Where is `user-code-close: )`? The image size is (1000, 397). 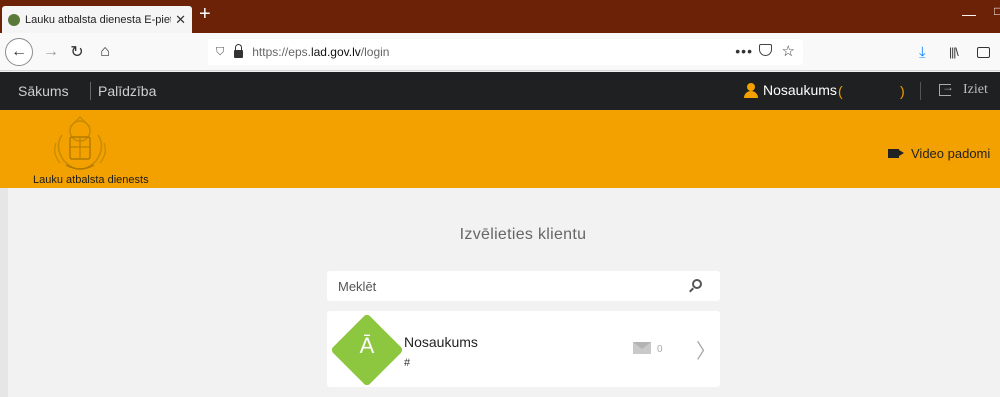
user-code-close: ) is located at coordinates (902, 91).